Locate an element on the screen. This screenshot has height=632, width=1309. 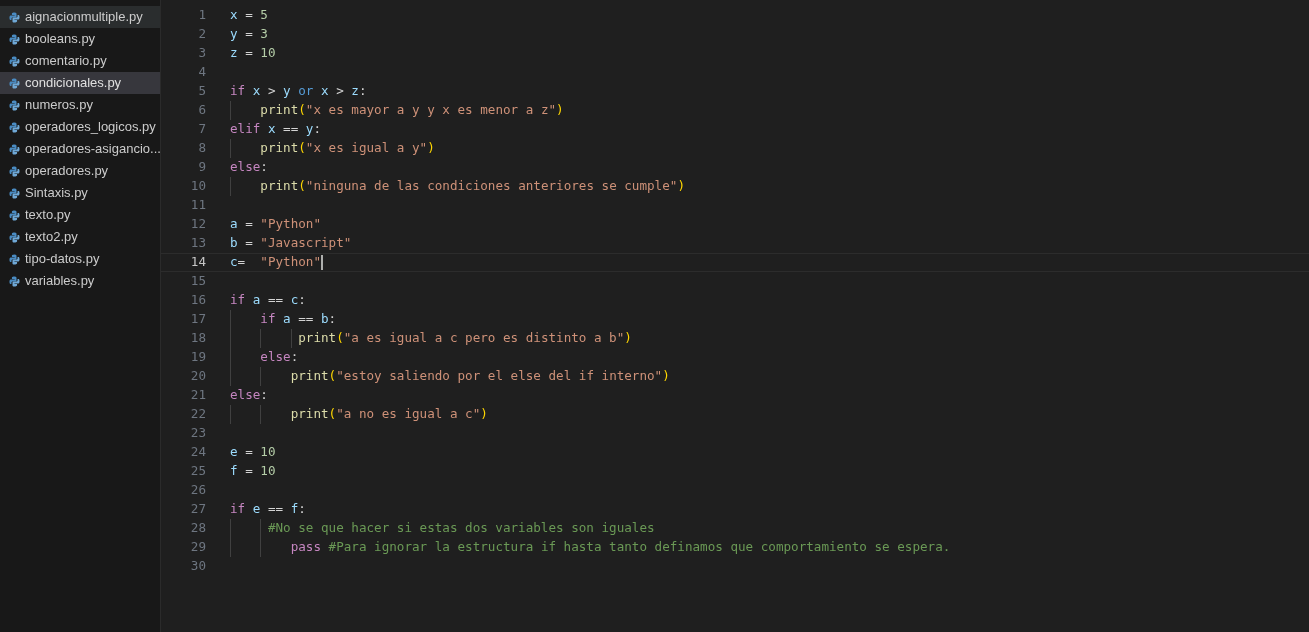
file-item: operadores_logicos.py is located at coordinates (80, 127).